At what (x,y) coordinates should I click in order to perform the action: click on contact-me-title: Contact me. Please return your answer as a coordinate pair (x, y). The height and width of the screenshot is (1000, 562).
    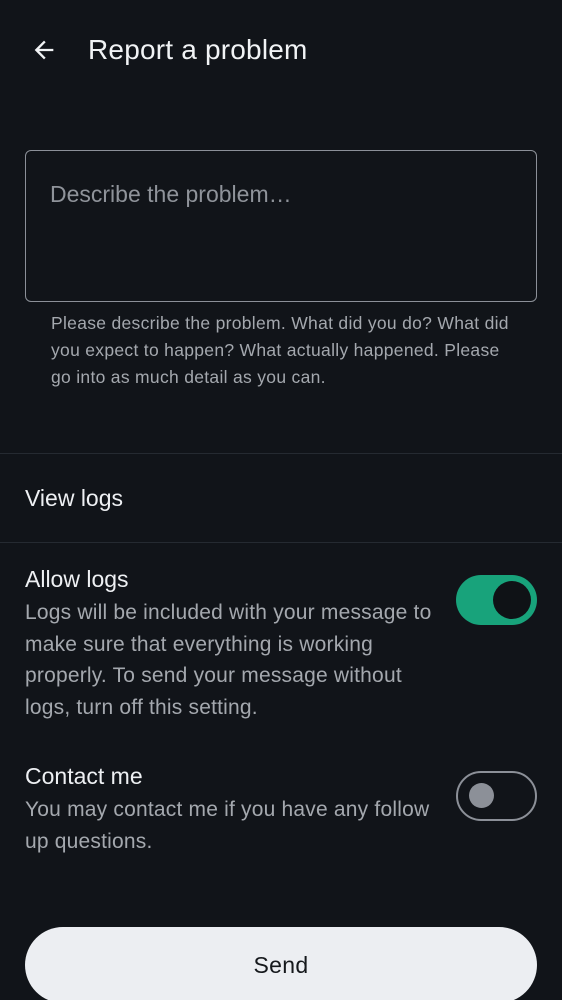
    Looking at the image, I should click on (84, 776).